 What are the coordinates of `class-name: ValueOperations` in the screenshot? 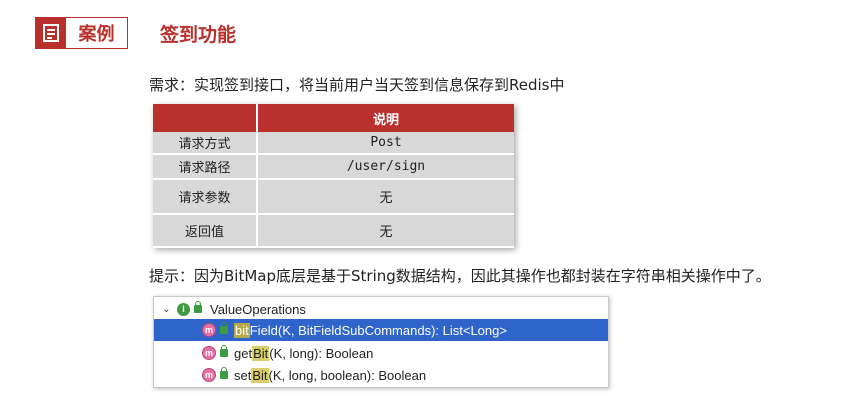 It's located at (258, 309).